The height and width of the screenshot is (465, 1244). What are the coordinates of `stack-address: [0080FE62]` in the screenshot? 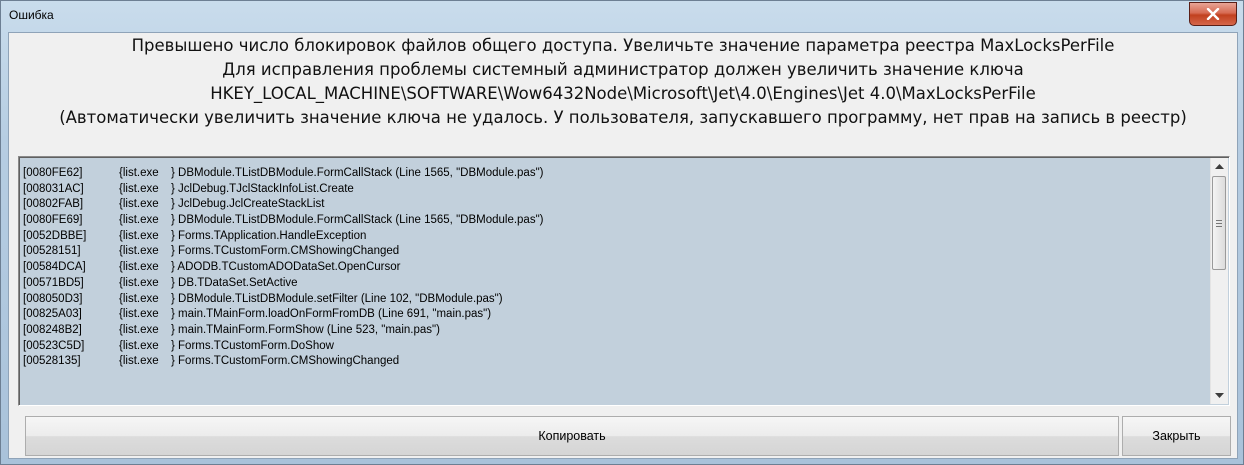 It's located at (53, 173).